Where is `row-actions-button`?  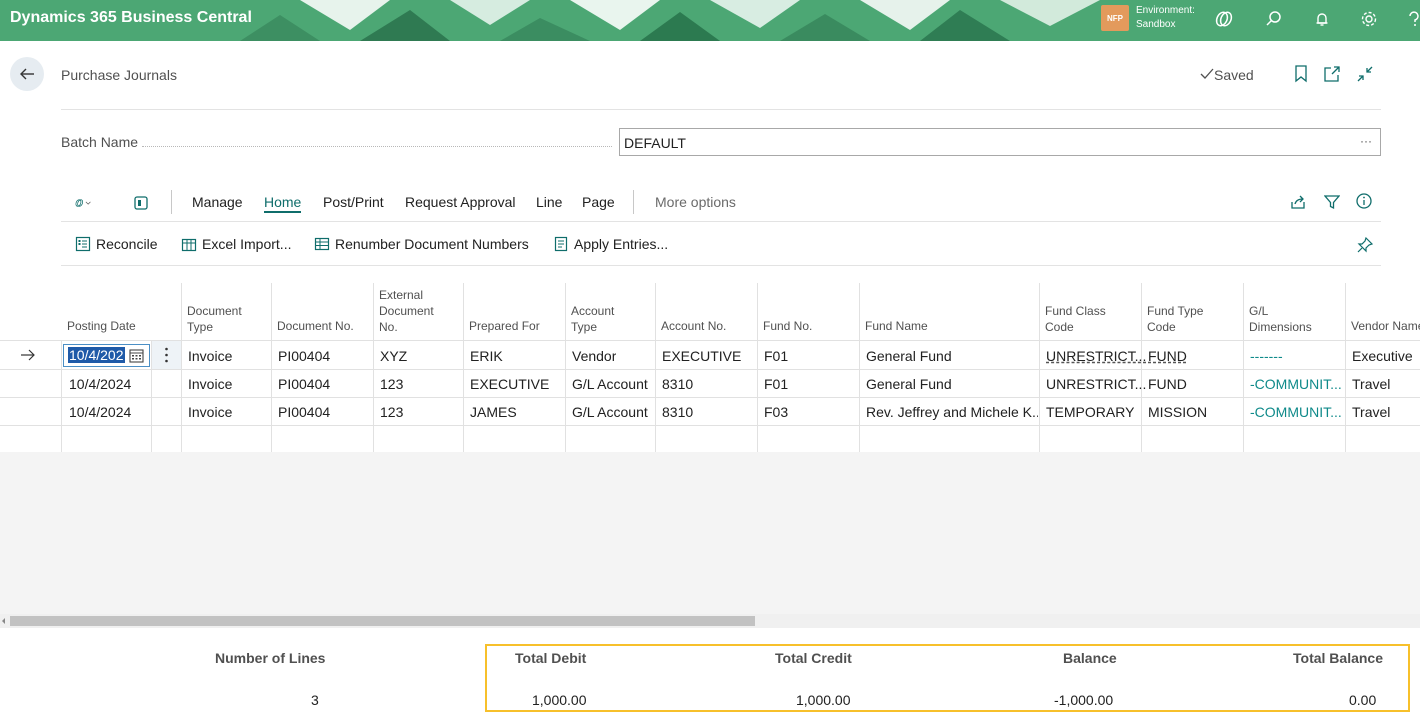
row-actions-button is located at coordinates (166, 355).